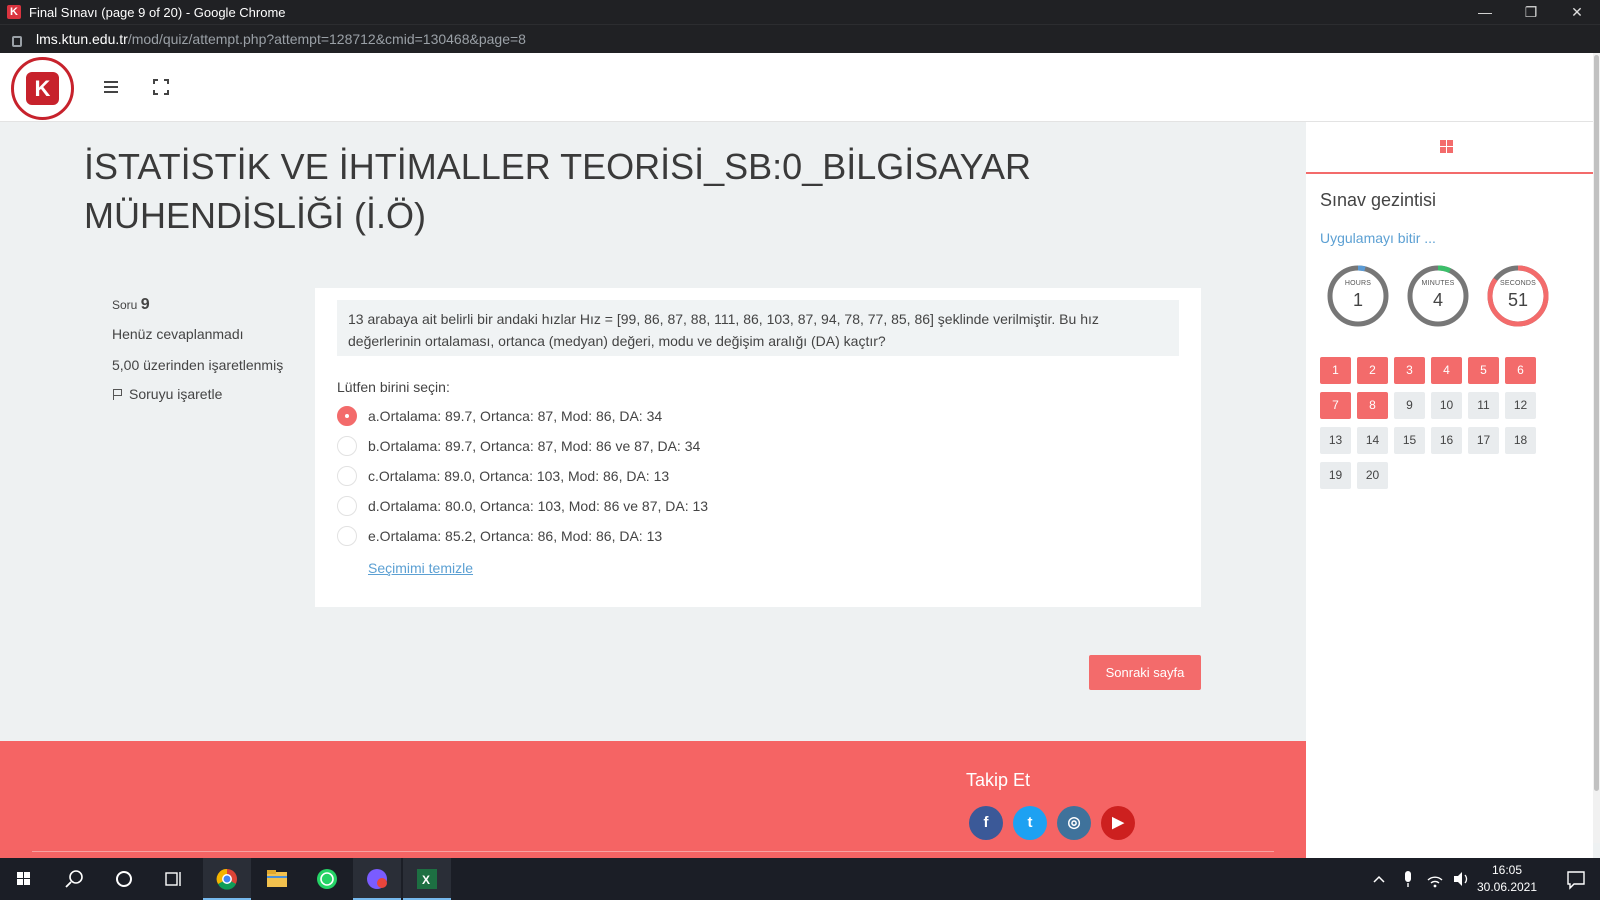 Image resolution: width=1600 pixels, height=900 pixels. Describe the element at coordinates (1483, 405) in the screenshot. I see `quiz-nav-button: 11` at that location.